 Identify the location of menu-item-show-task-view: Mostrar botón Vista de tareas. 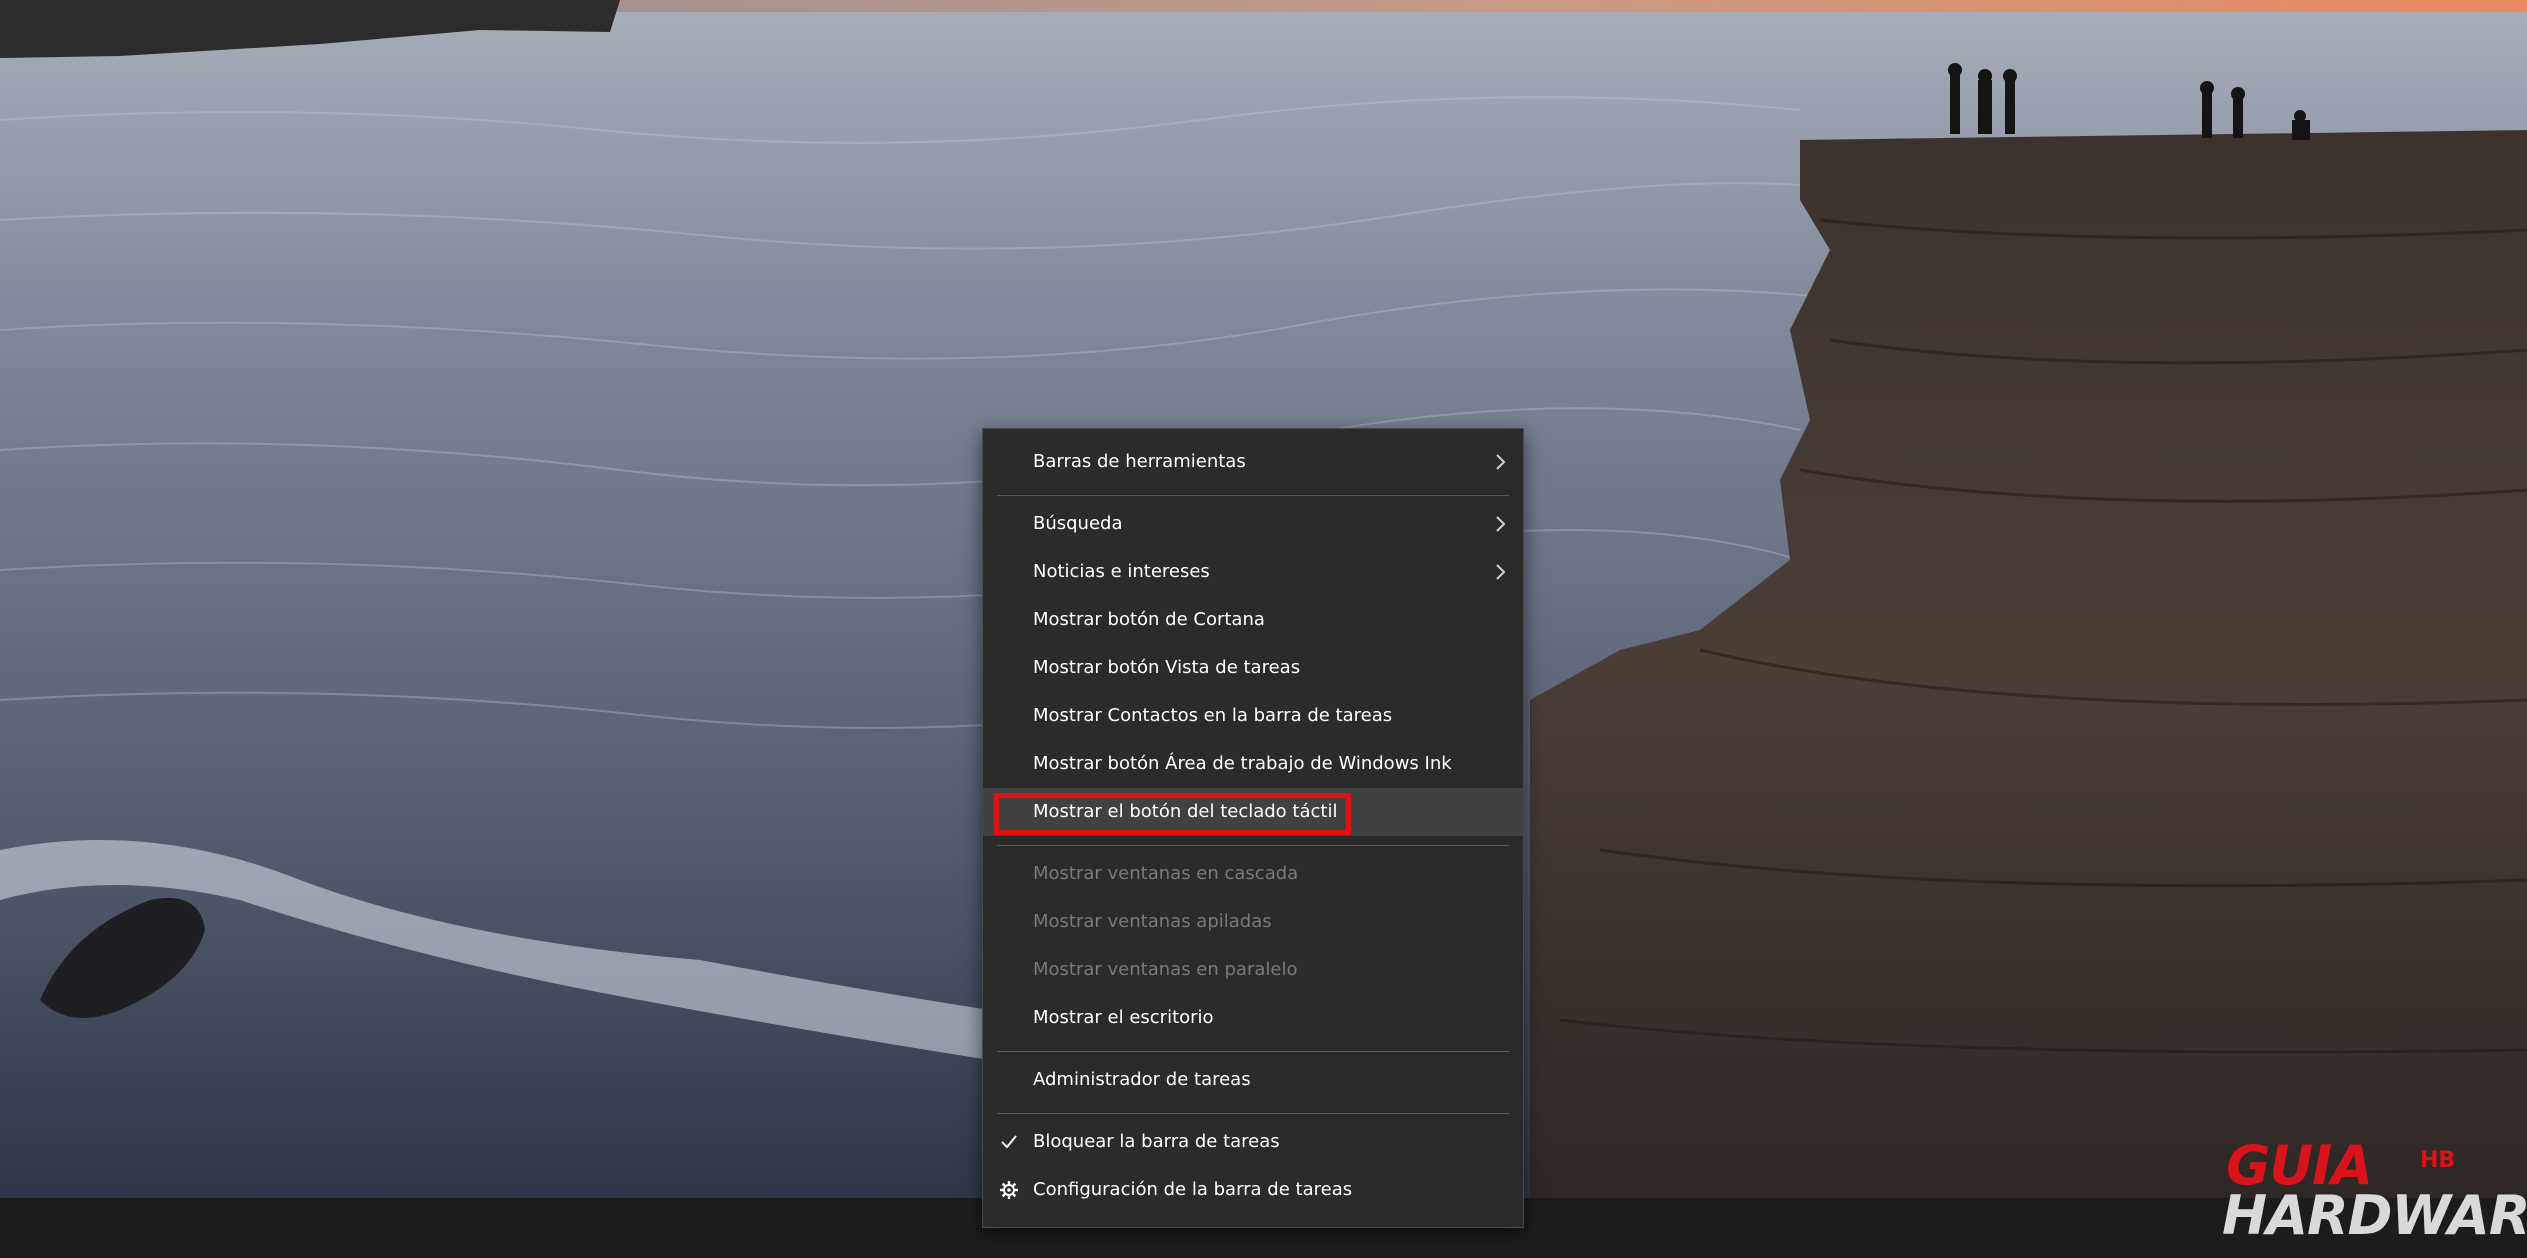
(1253, 668).